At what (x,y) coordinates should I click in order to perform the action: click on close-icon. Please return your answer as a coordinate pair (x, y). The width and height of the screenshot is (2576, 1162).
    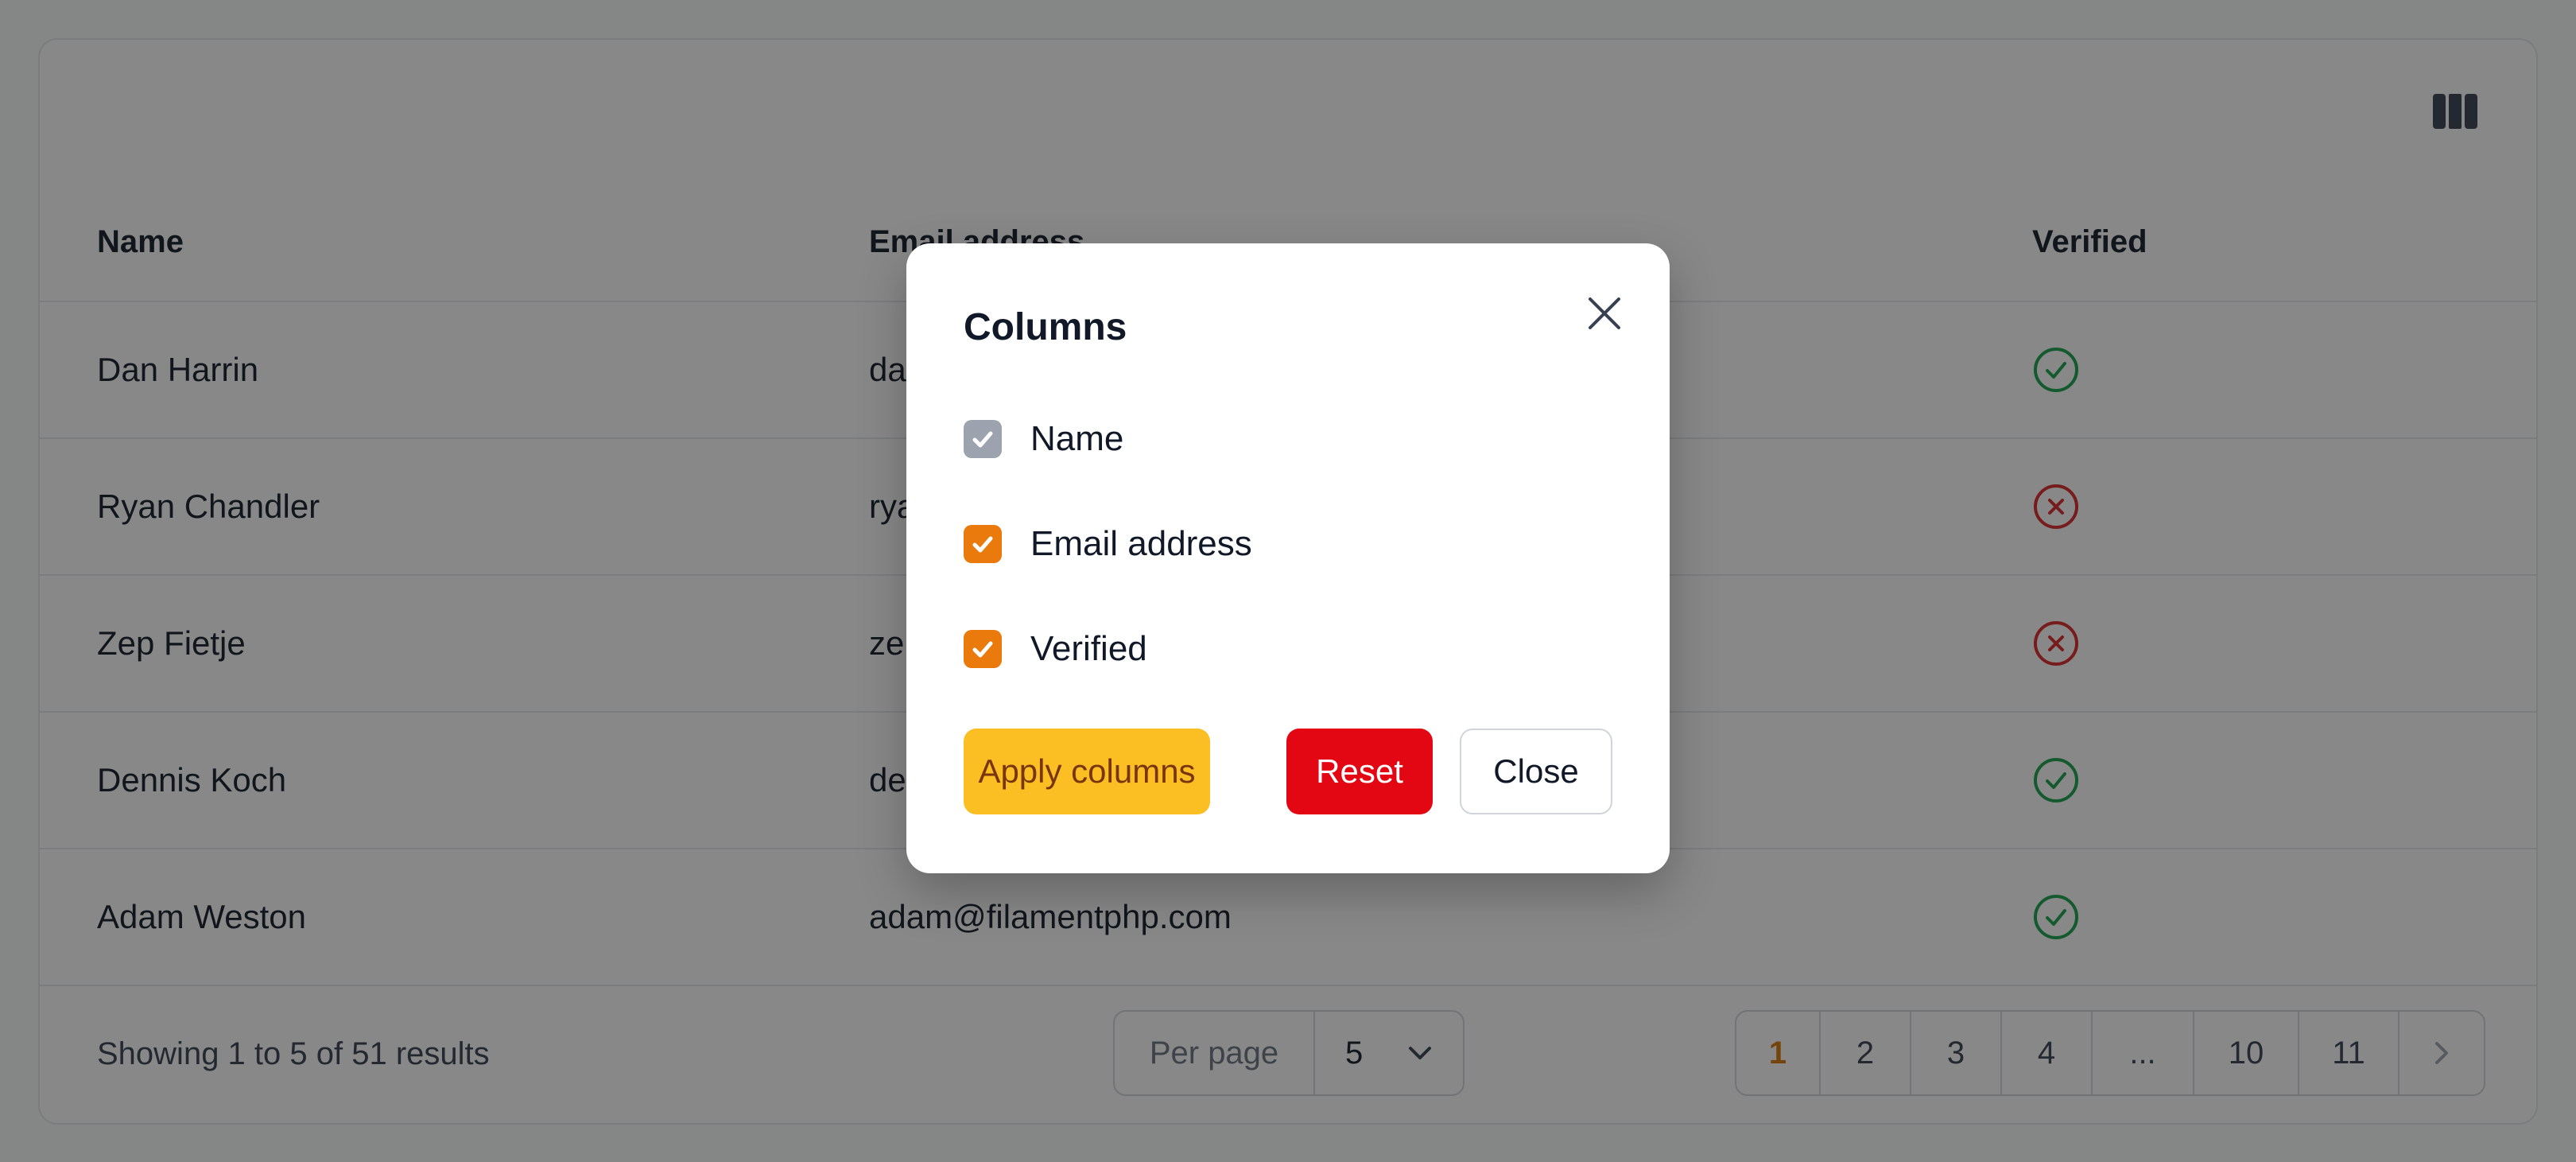
    Looking at the image, I should click on (1605, 313).